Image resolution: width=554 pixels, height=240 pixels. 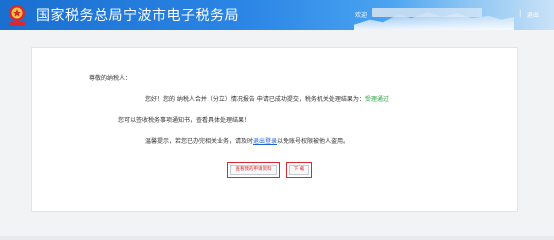 What do you see at coordinates (184, 120) in the screenshot?
I see `notice-text: 您可以签收税务事项通知书，查看具体处理结果！` at bounding box center [184, 120].